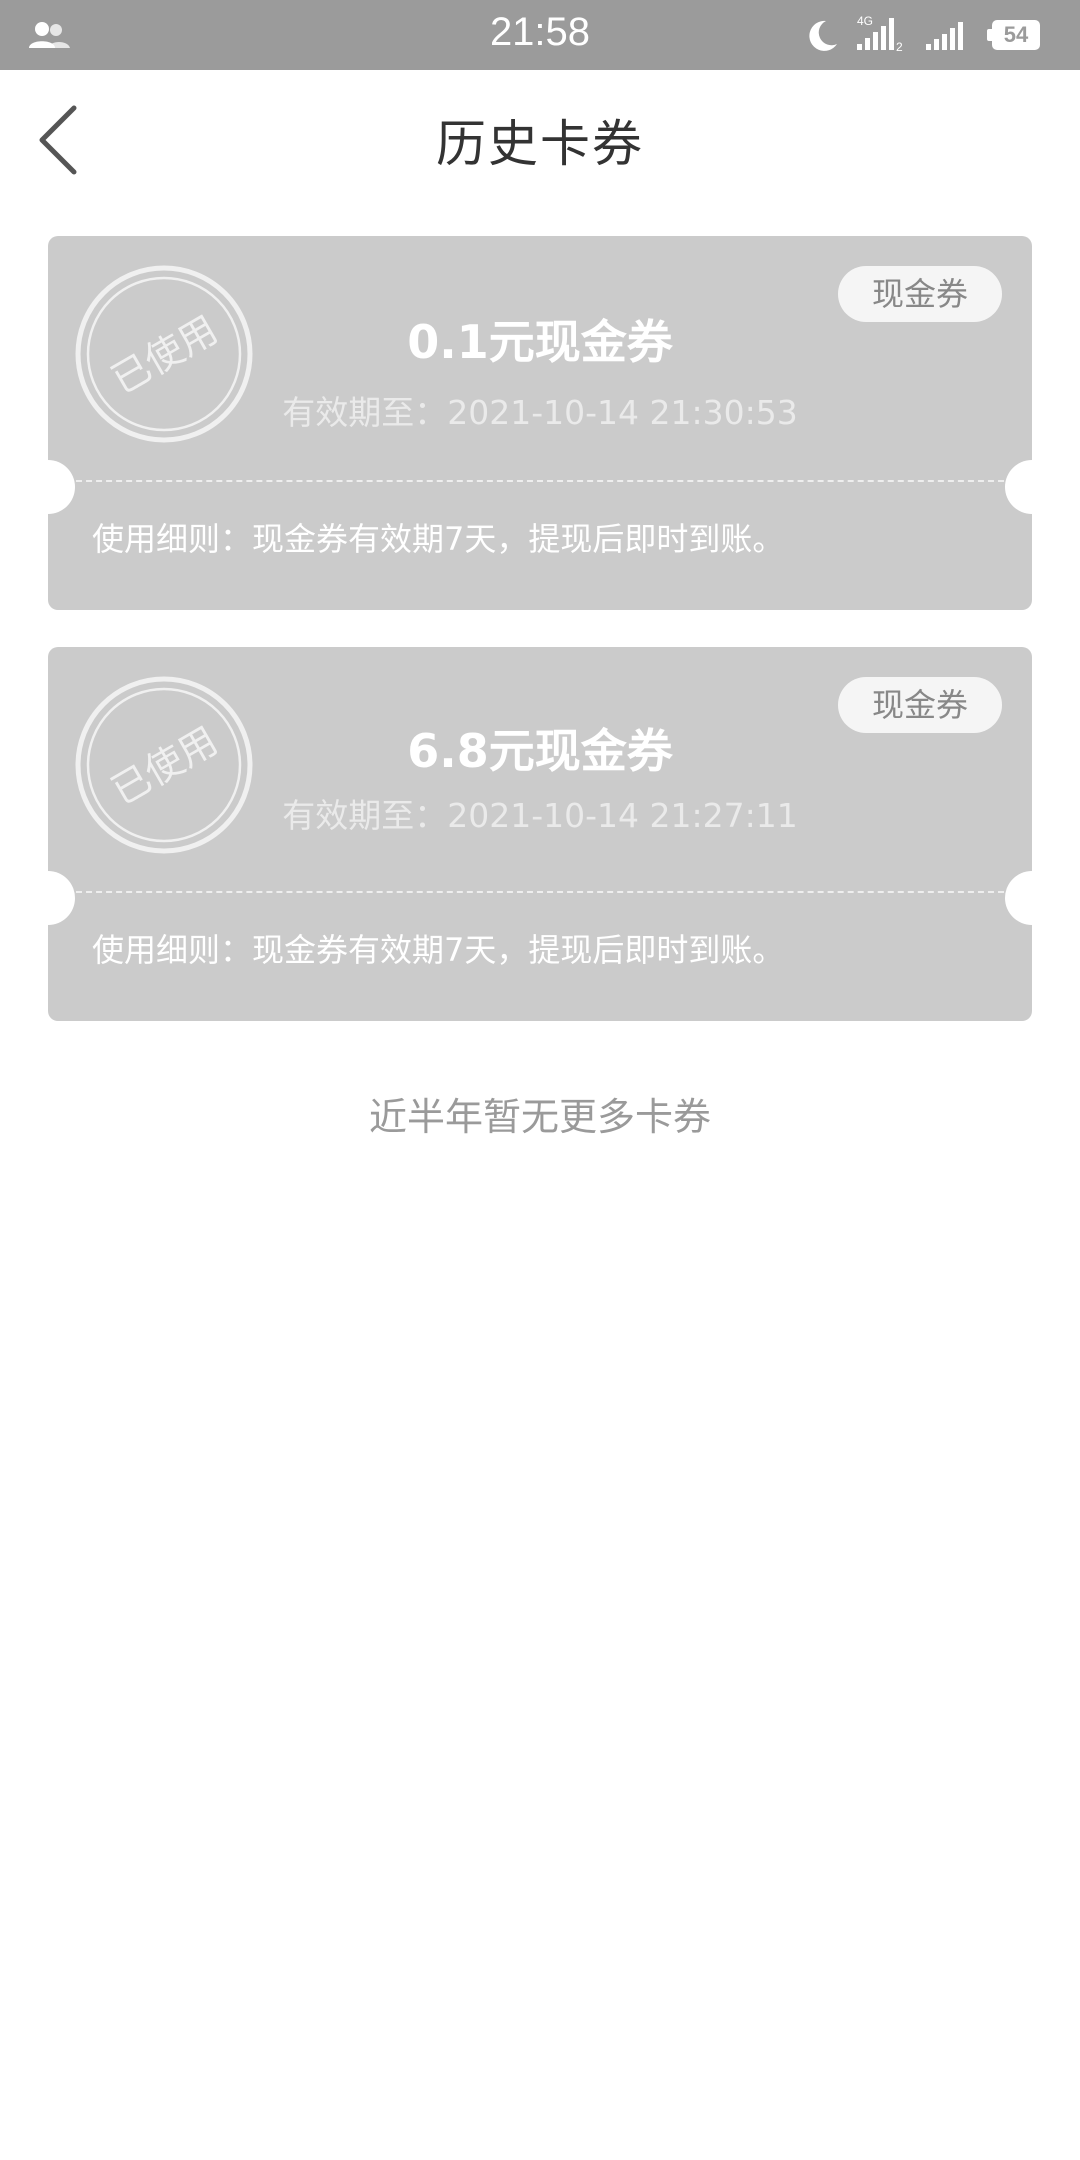 The image size is (1080, 2160). Describe the element at coordinates (539, 1117) in the screenshot. I see `no-more-coupons-text: 近半年暂无更多卡券` at that location.